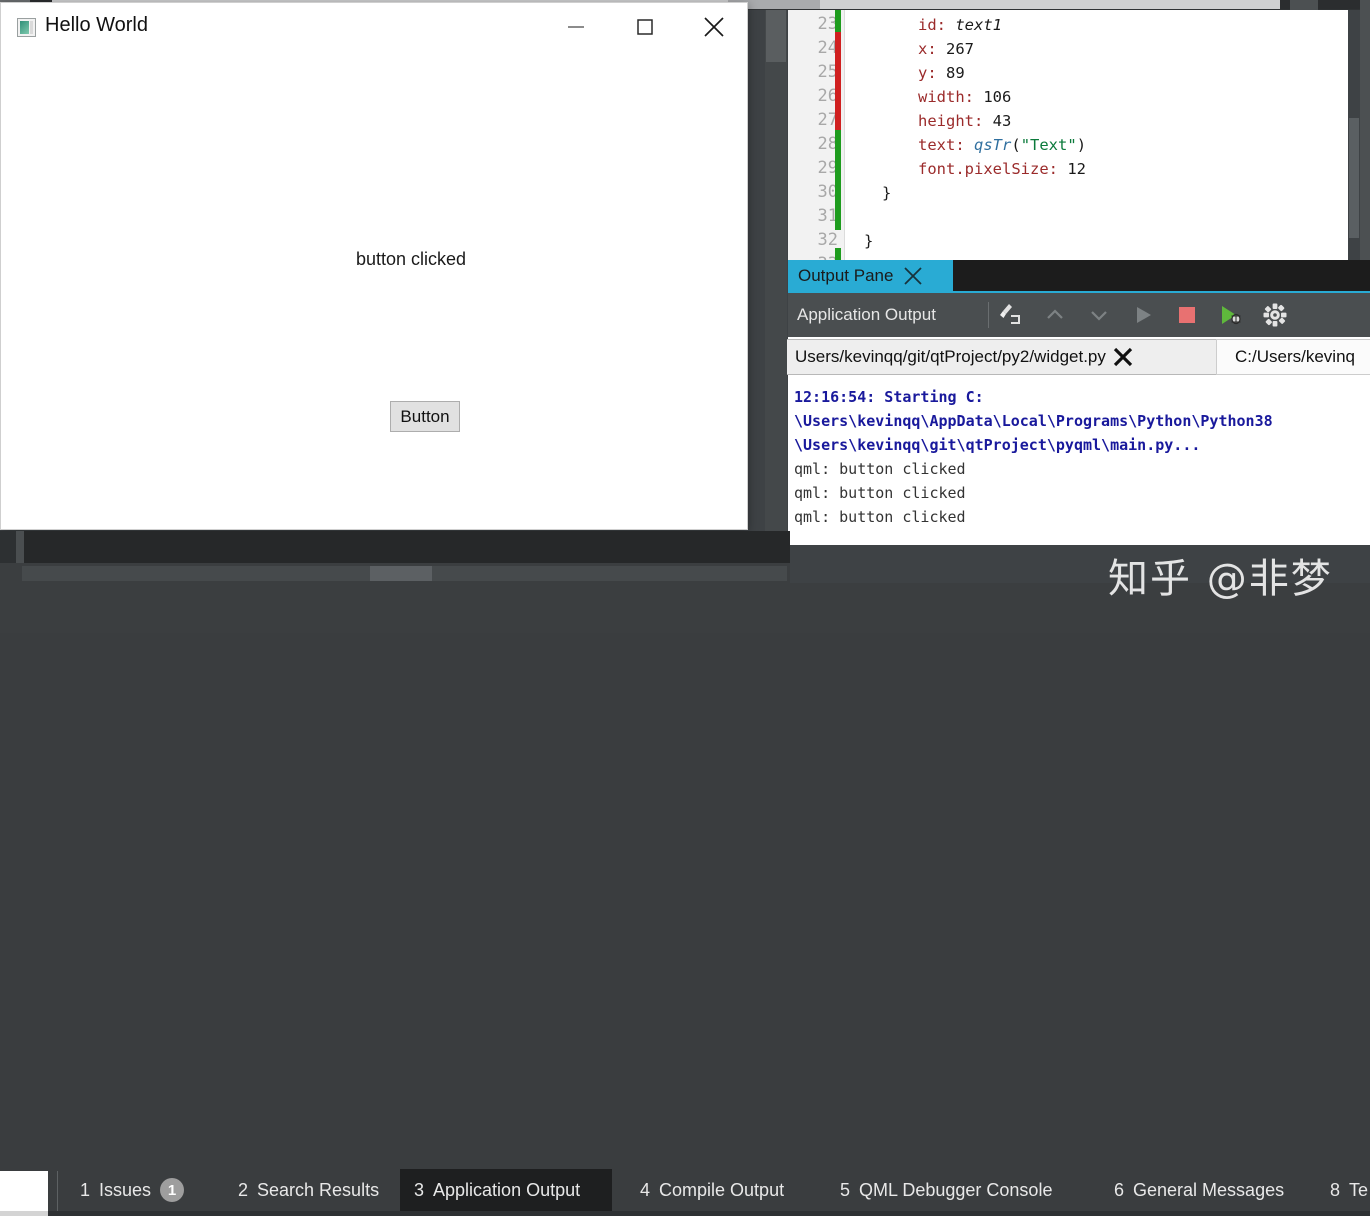 The image size is (1370, 1216). I want to click on output-pane-tab-label: Output Pane, so click(846, 275).